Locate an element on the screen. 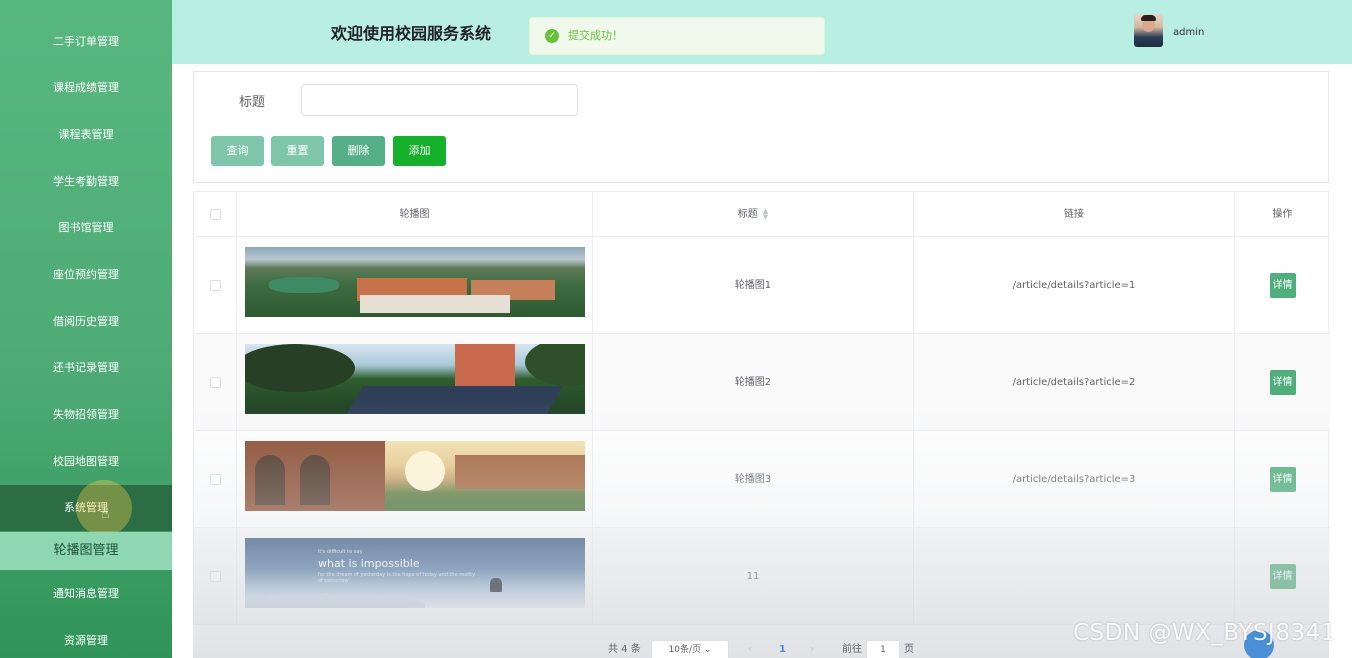  title-search-input is located at coordinates (439, 100).